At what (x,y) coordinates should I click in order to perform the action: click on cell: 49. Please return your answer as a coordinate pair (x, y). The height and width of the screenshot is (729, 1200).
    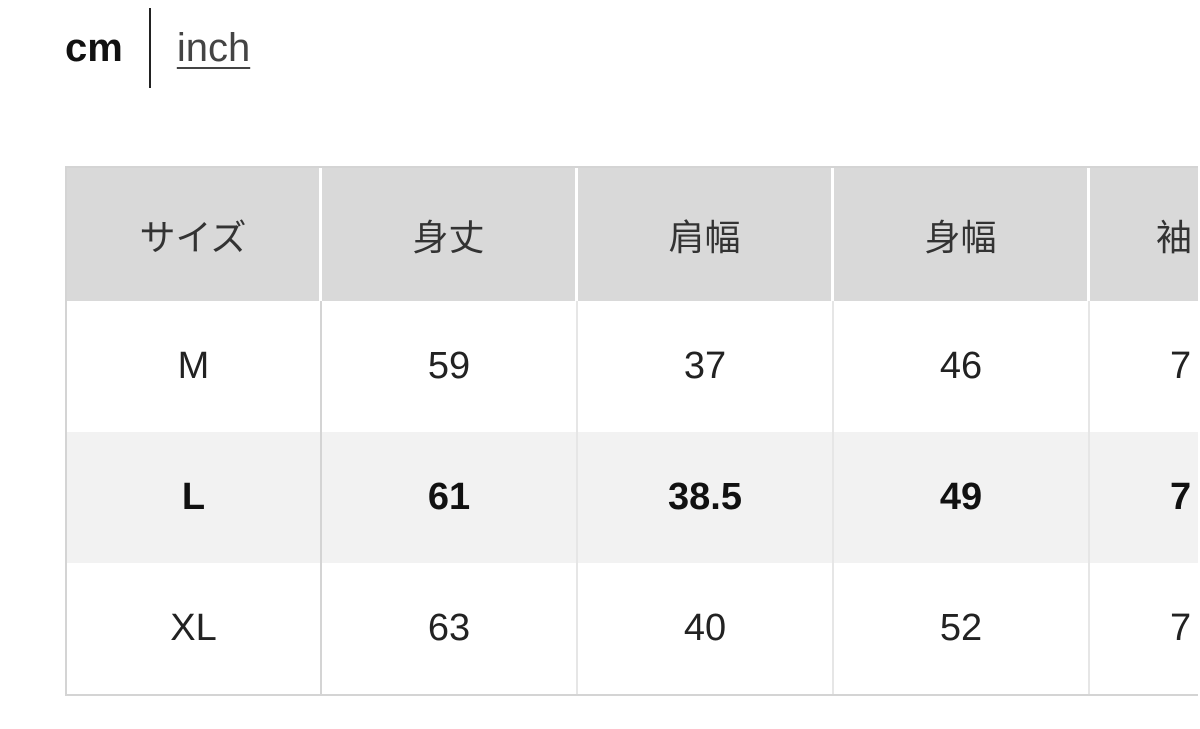
    Looking at the image, I should click on (962, 497).